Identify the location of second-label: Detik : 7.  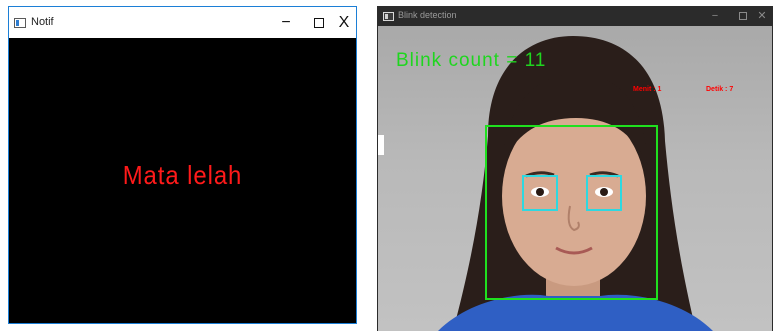
(720, 89).